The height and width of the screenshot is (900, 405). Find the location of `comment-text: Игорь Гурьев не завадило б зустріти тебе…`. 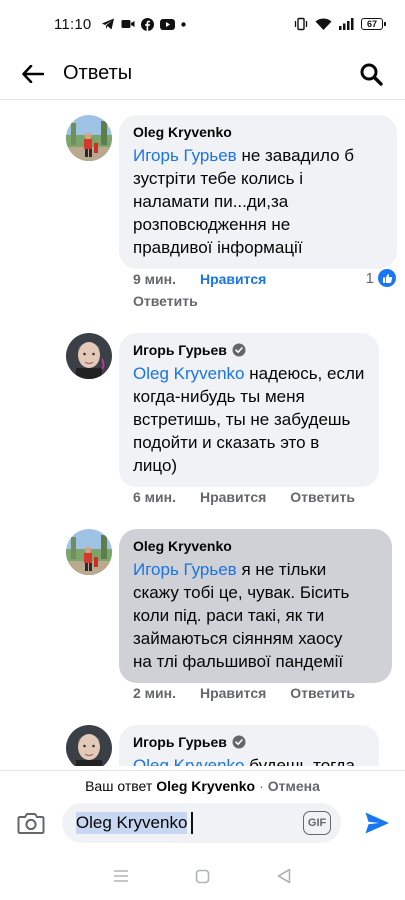

comment-text: Игорь Гурьев не завадило б зустріти тебе… is located at coordinates (243, 201).